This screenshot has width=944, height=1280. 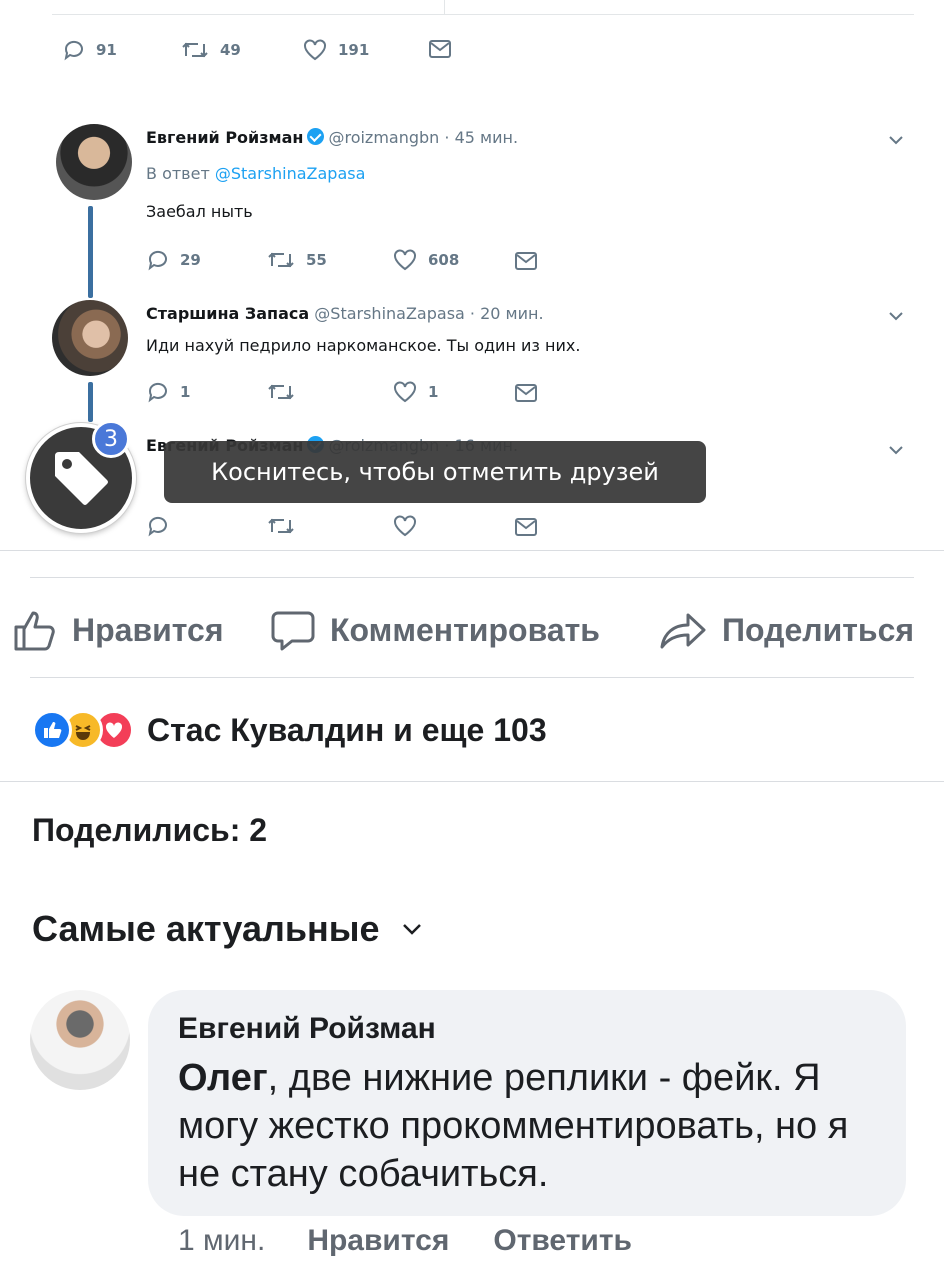 What do you see at coordinates (378, 1241) in the screenshot?
I see `comment-like-button: Нравится` at bounding box center [378, 1241].